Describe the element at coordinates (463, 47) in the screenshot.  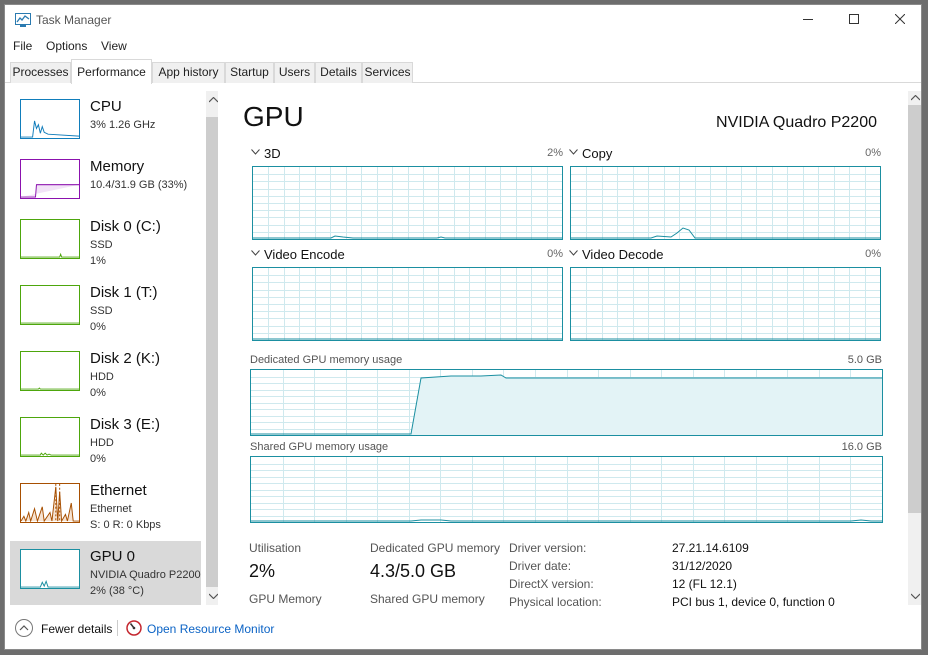
I see `menu-bar: File Options View` at that location.